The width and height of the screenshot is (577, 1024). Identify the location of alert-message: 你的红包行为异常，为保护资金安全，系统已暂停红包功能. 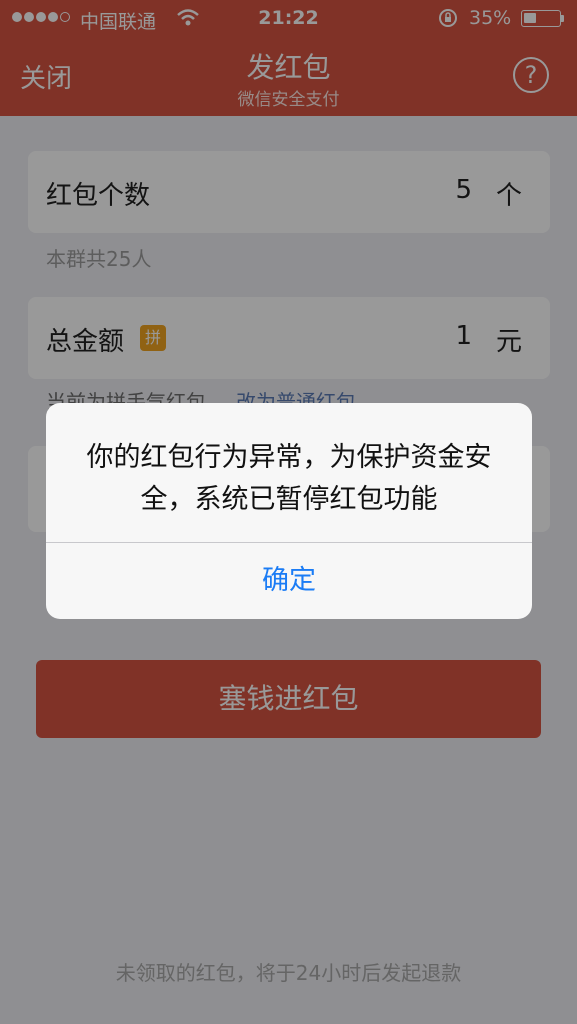
(289, 478).